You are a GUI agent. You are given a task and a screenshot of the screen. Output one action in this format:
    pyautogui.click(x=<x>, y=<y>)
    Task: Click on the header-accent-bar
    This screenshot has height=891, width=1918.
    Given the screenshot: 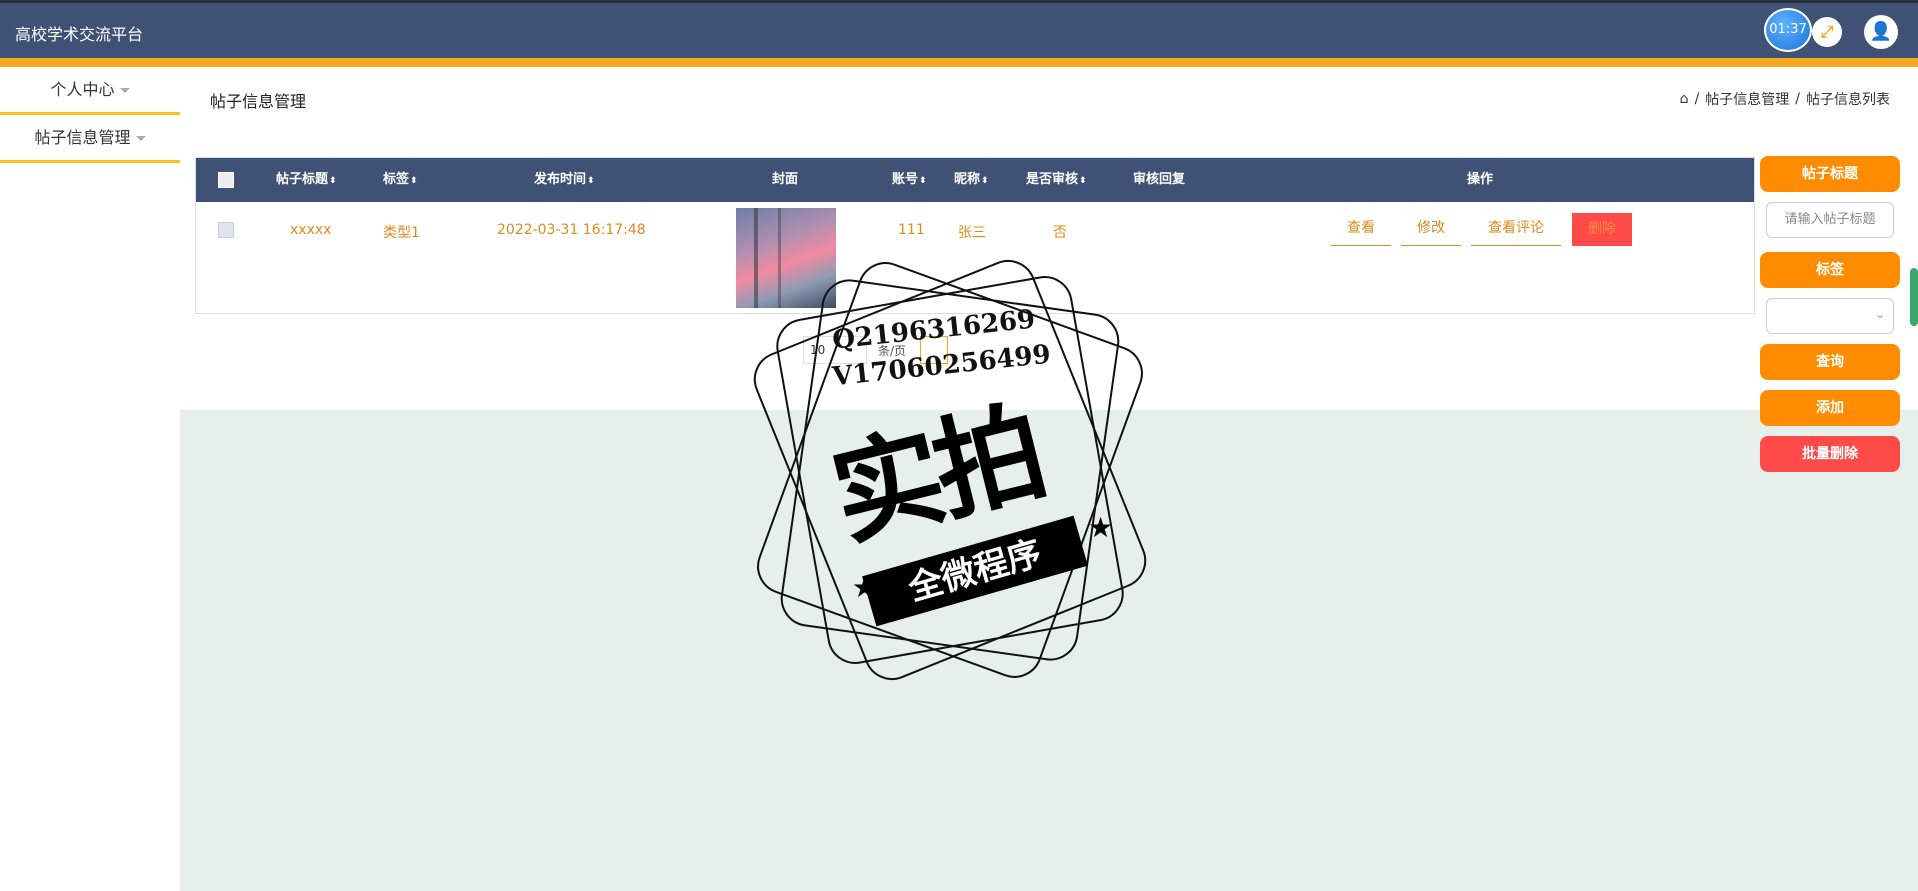 What is the action you would take?
    pyautogui.click(x=959, y=62)
    